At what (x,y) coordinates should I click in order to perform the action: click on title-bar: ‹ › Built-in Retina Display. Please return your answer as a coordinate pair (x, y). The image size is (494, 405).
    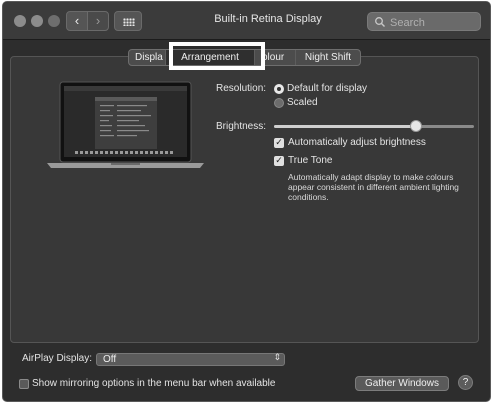
    Looking at the image, I should click on (246, 21).